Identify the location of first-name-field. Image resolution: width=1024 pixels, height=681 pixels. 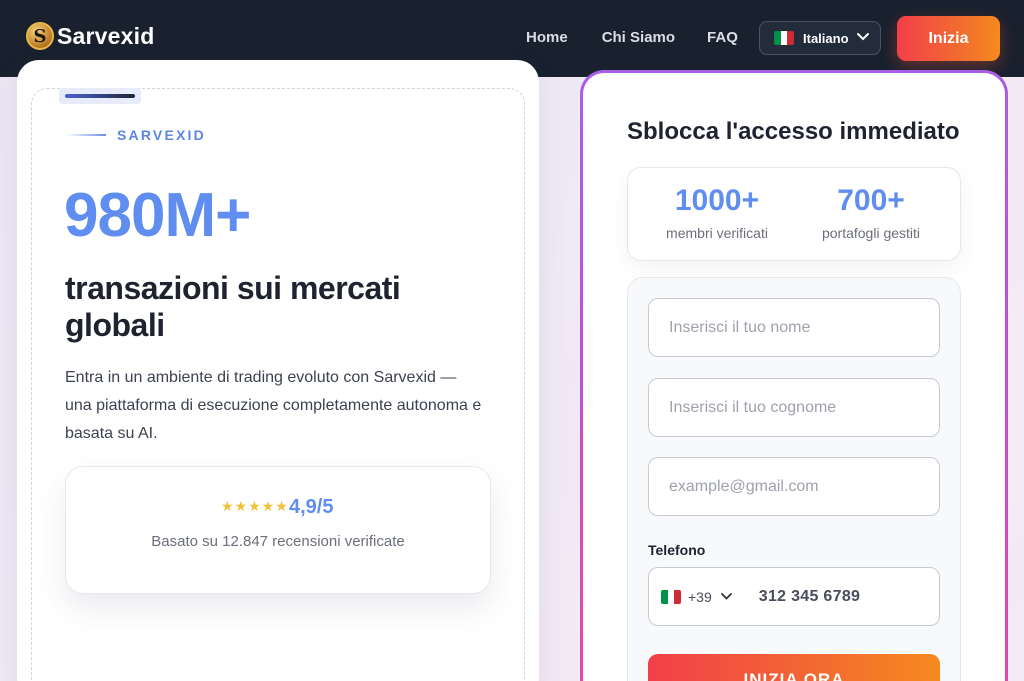
(794, 327).